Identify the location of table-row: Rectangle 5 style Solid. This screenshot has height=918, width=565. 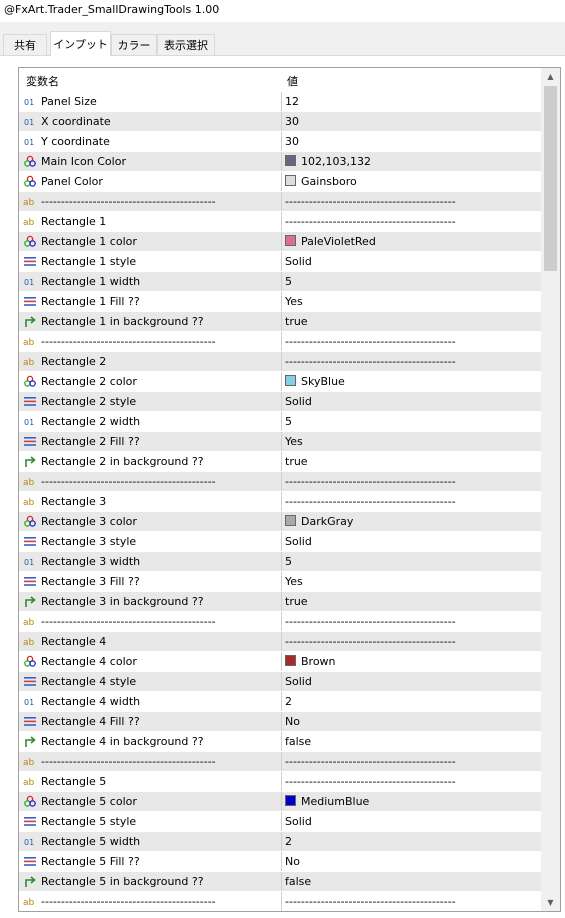
(280, 822).